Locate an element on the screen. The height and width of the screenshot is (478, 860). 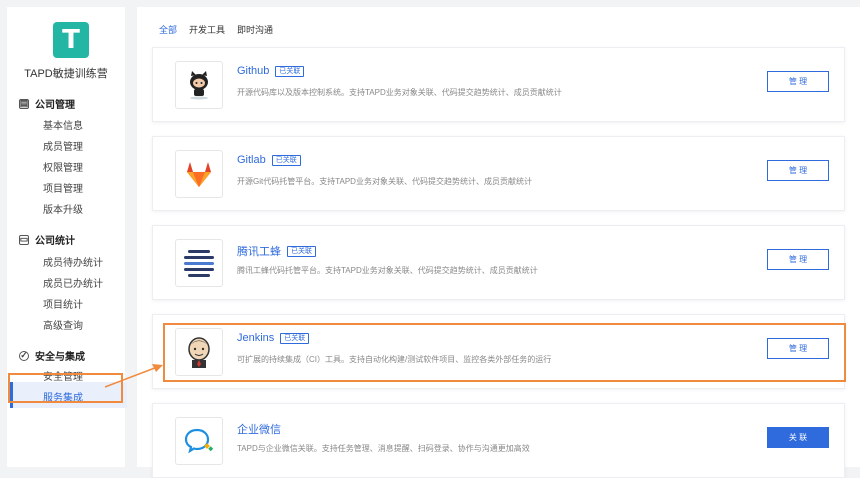
org-name: TAPD敏捷训练营 is located at coordinates (66, 74).